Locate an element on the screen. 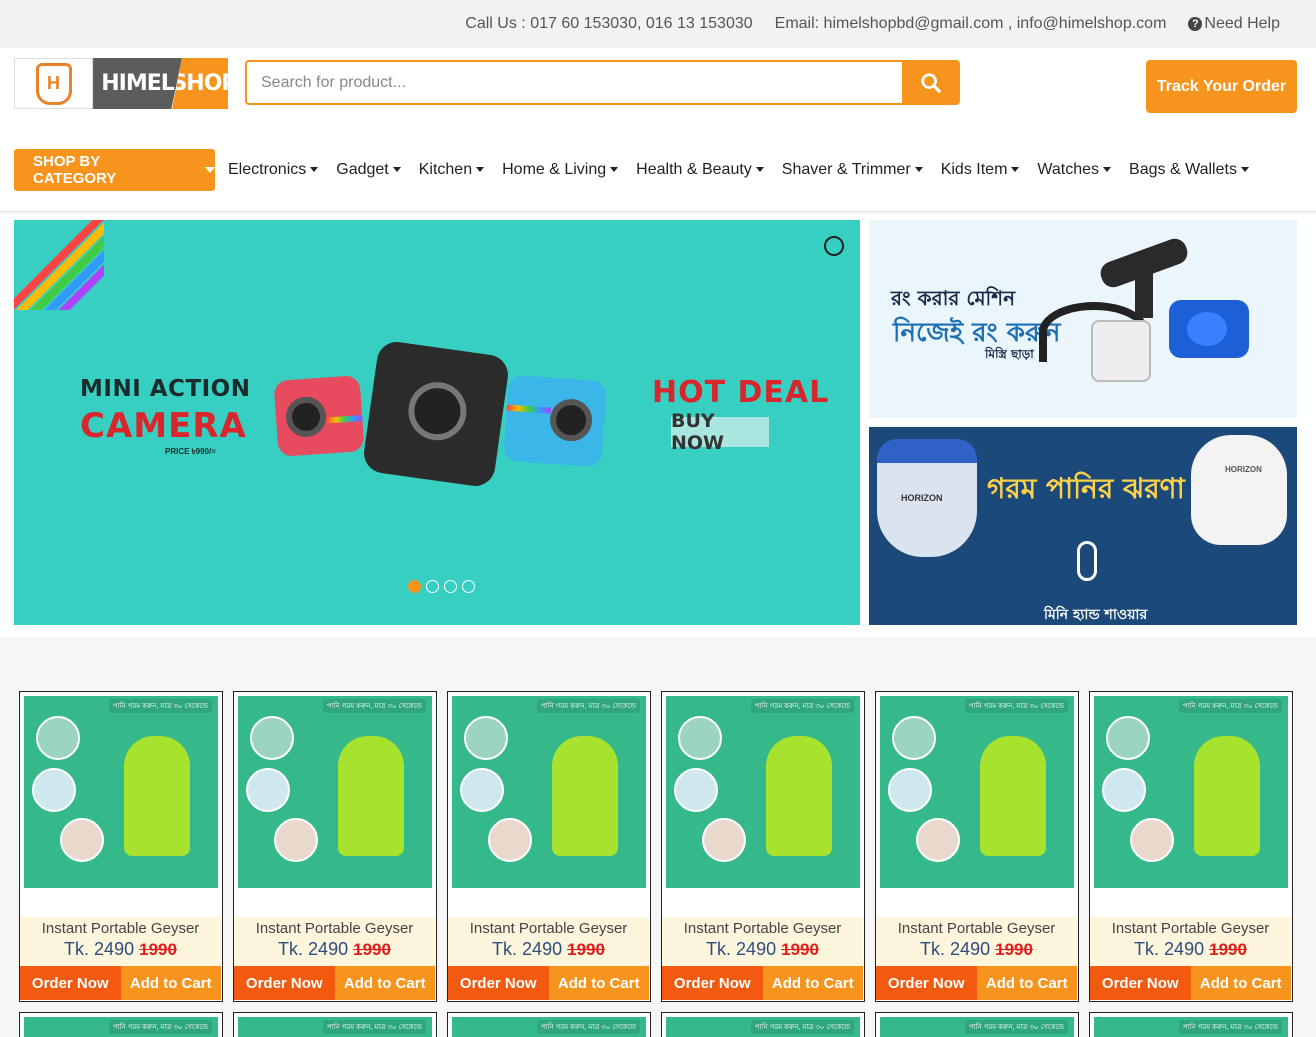  camera-image-red is located at coordinates (319, 416).